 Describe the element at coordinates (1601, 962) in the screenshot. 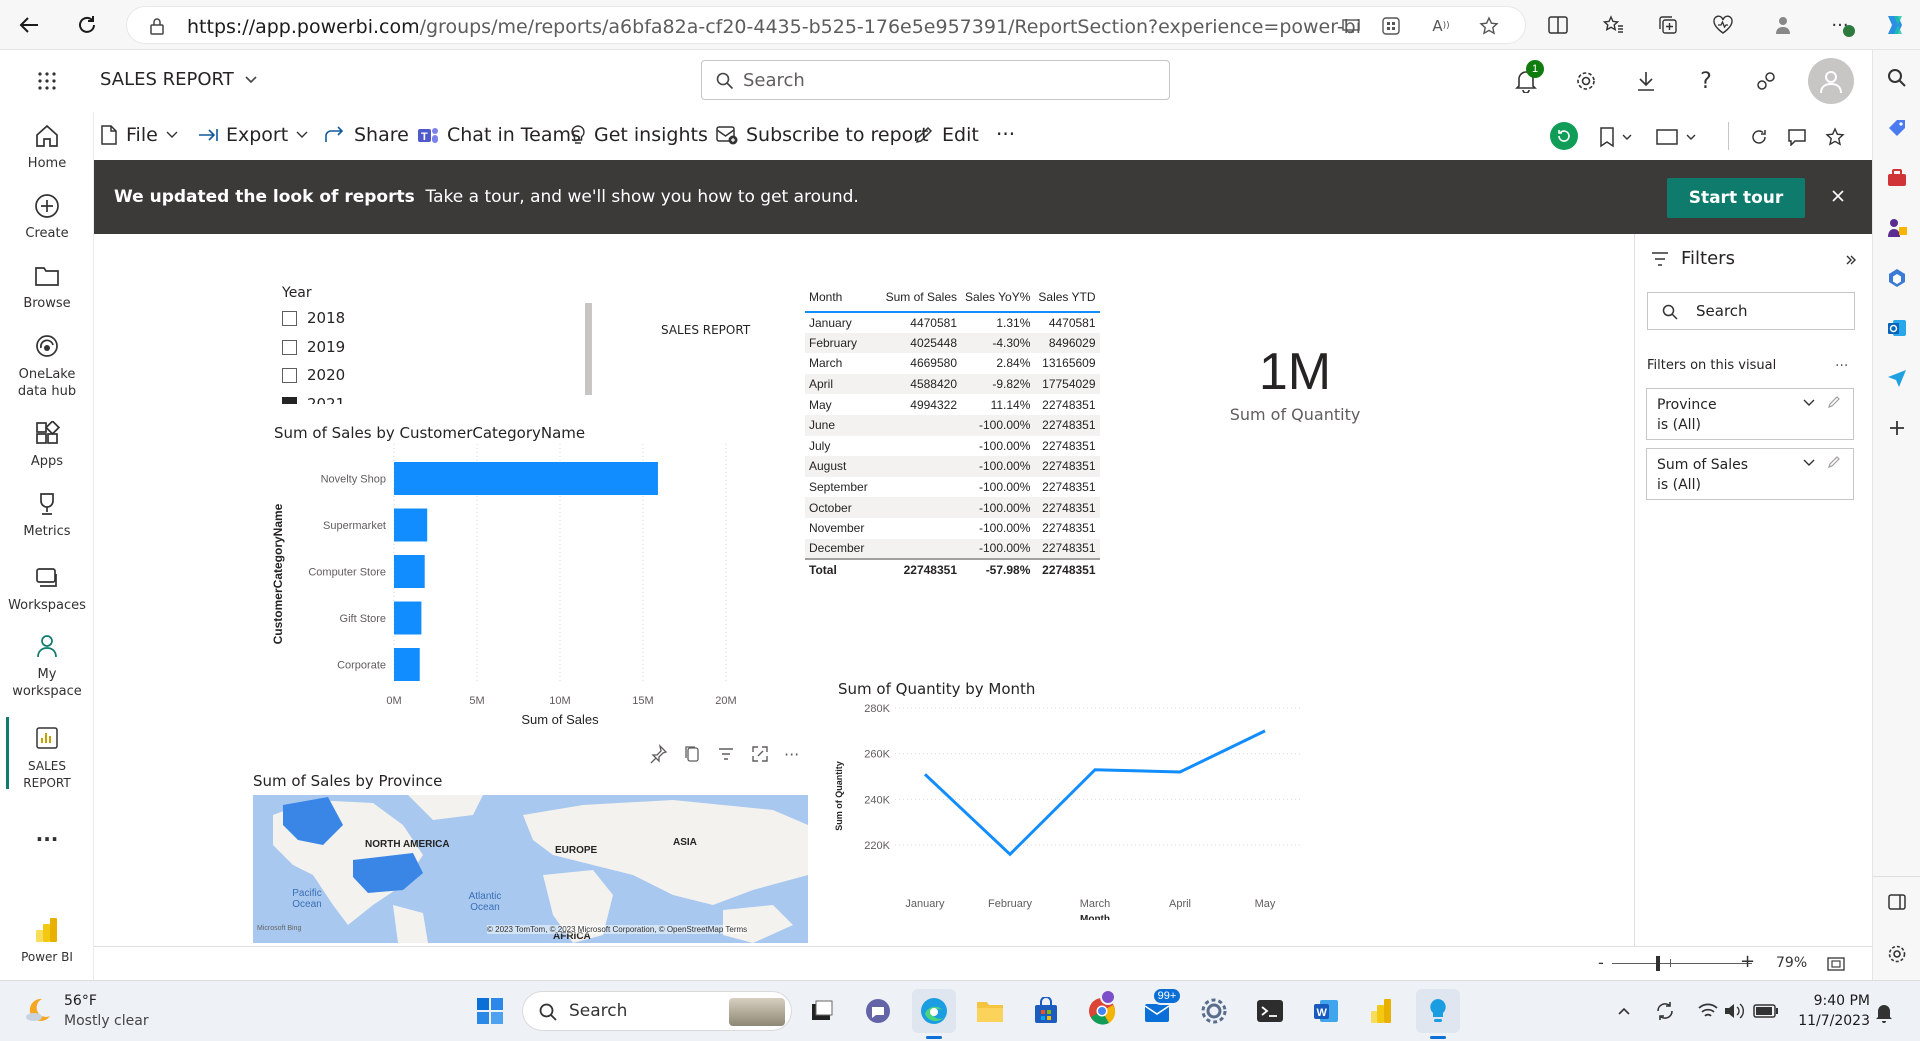

I see `zoom-out-button: -` at that location.